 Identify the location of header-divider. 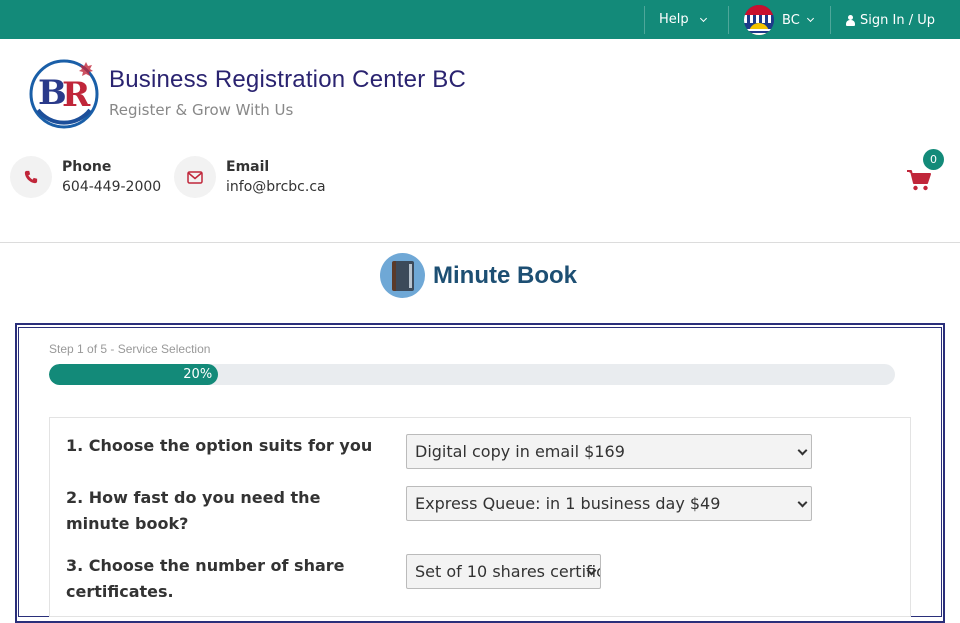
(480, 242).